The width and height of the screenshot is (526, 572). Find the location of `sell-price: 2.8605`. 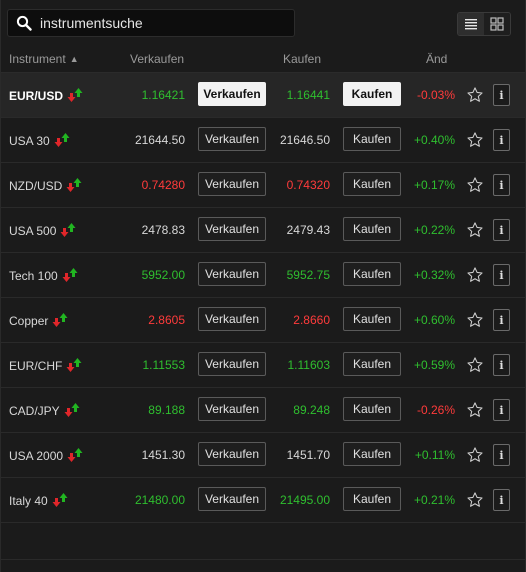

sell-price: 2.8605 is located at coordinates (166, 320).